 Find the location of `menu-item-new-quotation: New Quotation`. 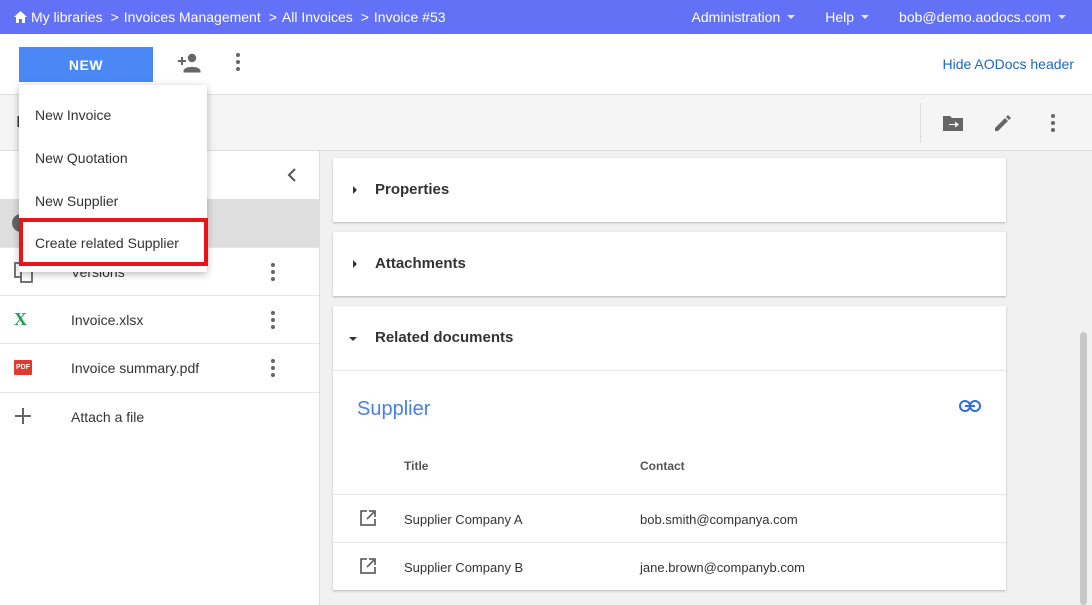

menu-item-new-quotation: New Quotation is located at coordinates (113, 157).